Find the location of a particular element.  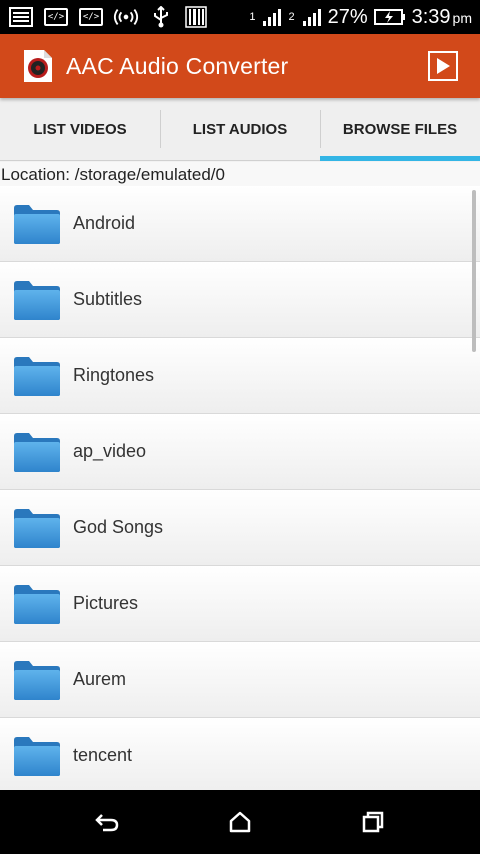

recent-apps-icon is located at coordinates (373, 822).